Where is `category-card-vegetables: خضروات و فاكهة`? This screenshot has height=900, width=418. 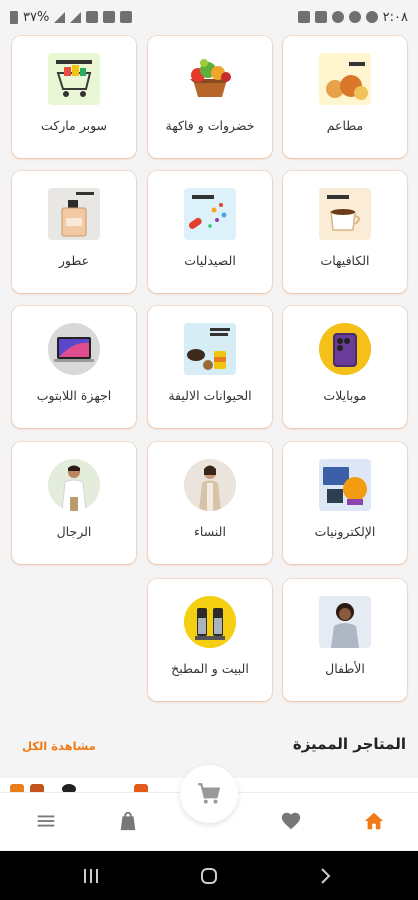
category-card-vegetables: خضروات و فاكهة is located at coordinates (210, 97).